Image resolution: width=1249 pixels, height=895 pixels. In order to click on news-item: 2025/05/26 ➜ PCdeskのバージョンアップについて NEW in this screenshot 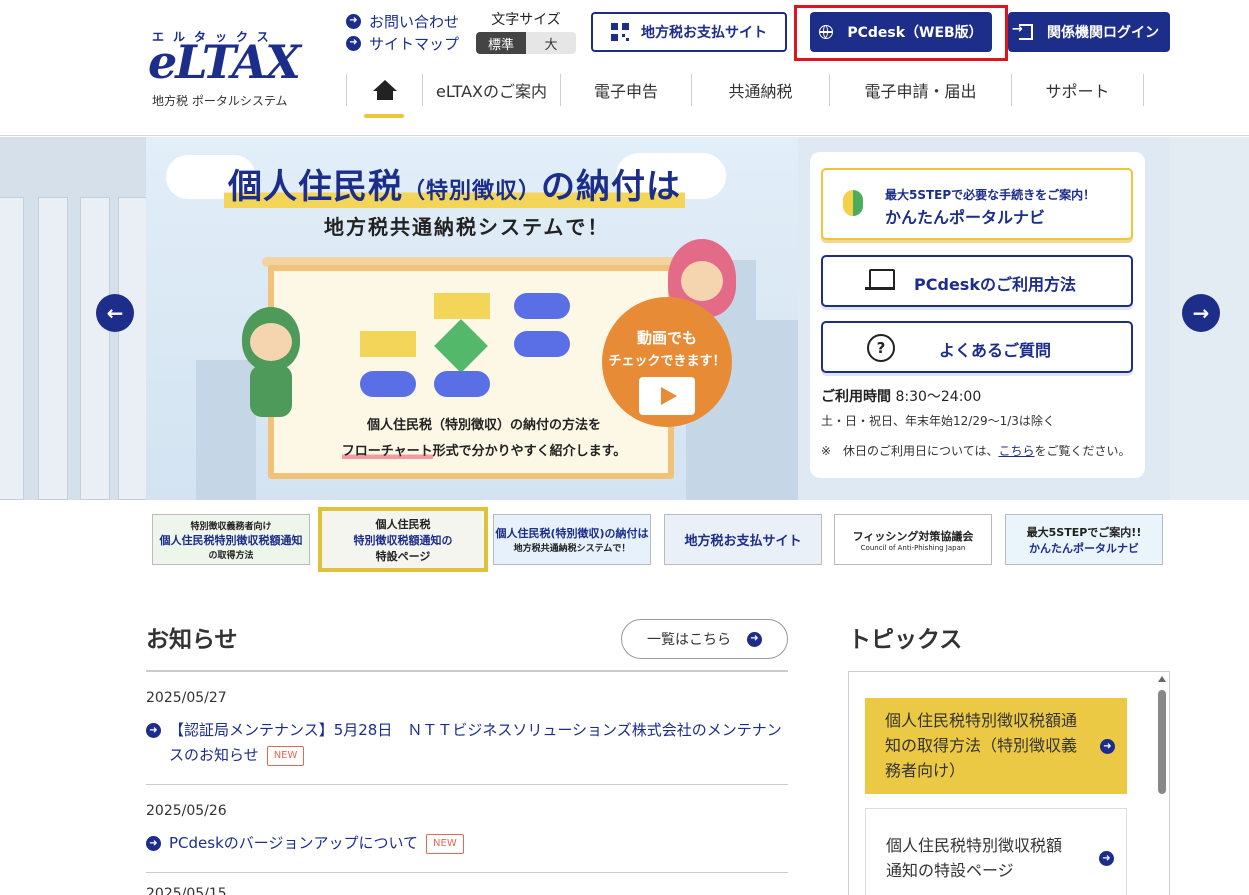, I will do `click(467, 838)`.